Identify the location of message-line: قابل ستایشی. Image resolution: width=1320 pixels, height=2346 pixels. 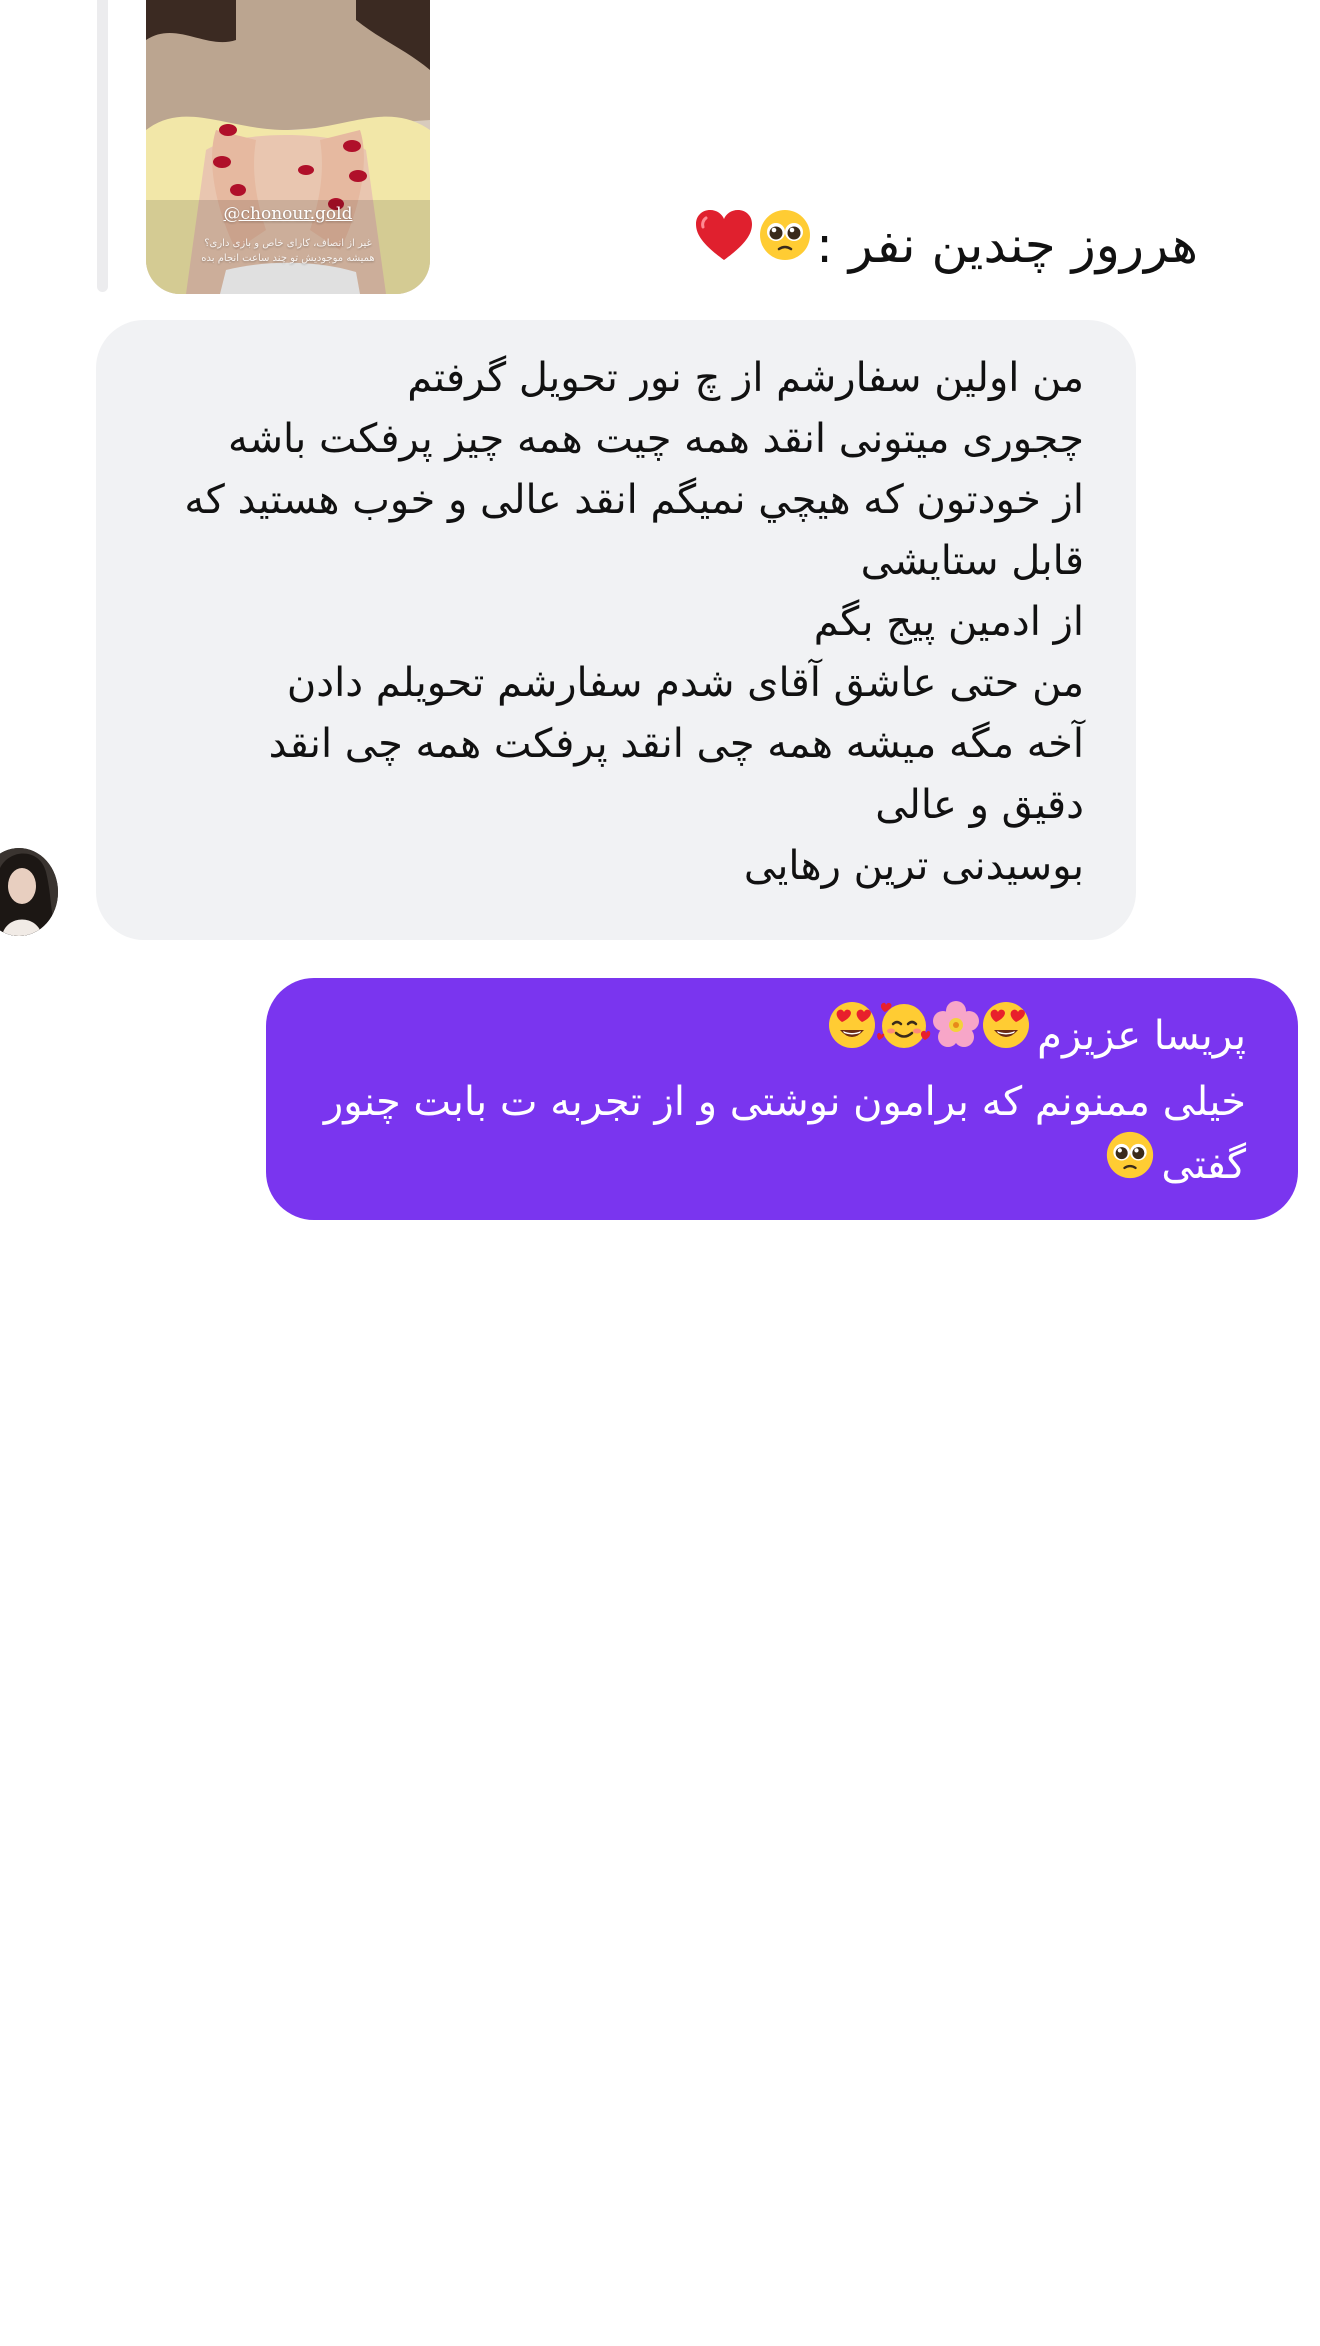
(972, 561).